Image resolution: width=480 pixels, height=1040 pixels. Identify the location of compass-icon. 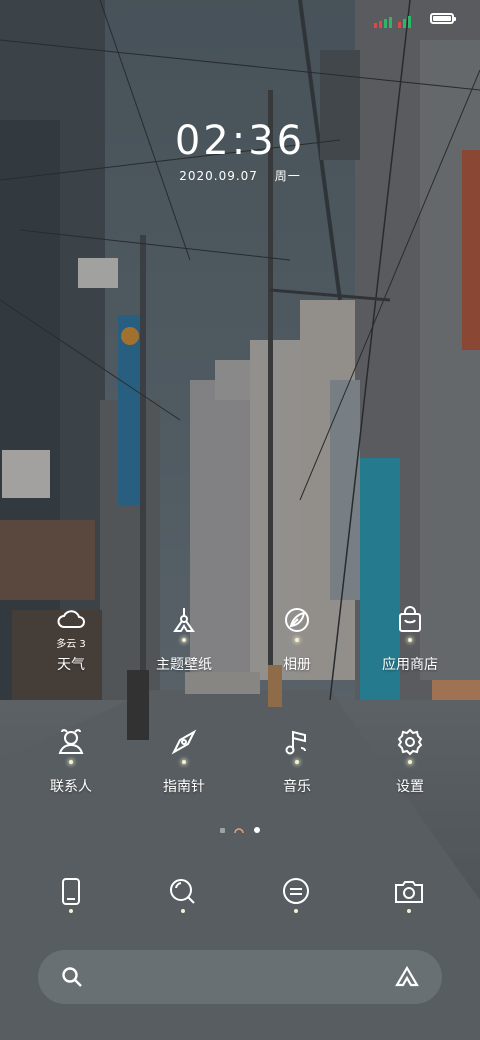
(184, 742).